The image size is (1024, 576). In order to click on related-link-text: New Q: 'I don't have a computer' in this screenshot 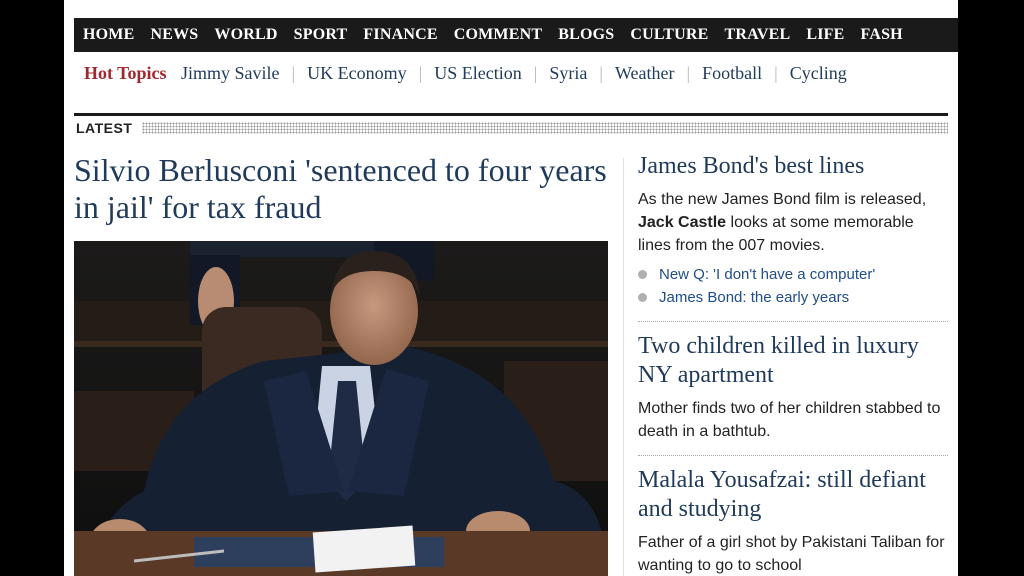, I will do `click(767, 274)`.